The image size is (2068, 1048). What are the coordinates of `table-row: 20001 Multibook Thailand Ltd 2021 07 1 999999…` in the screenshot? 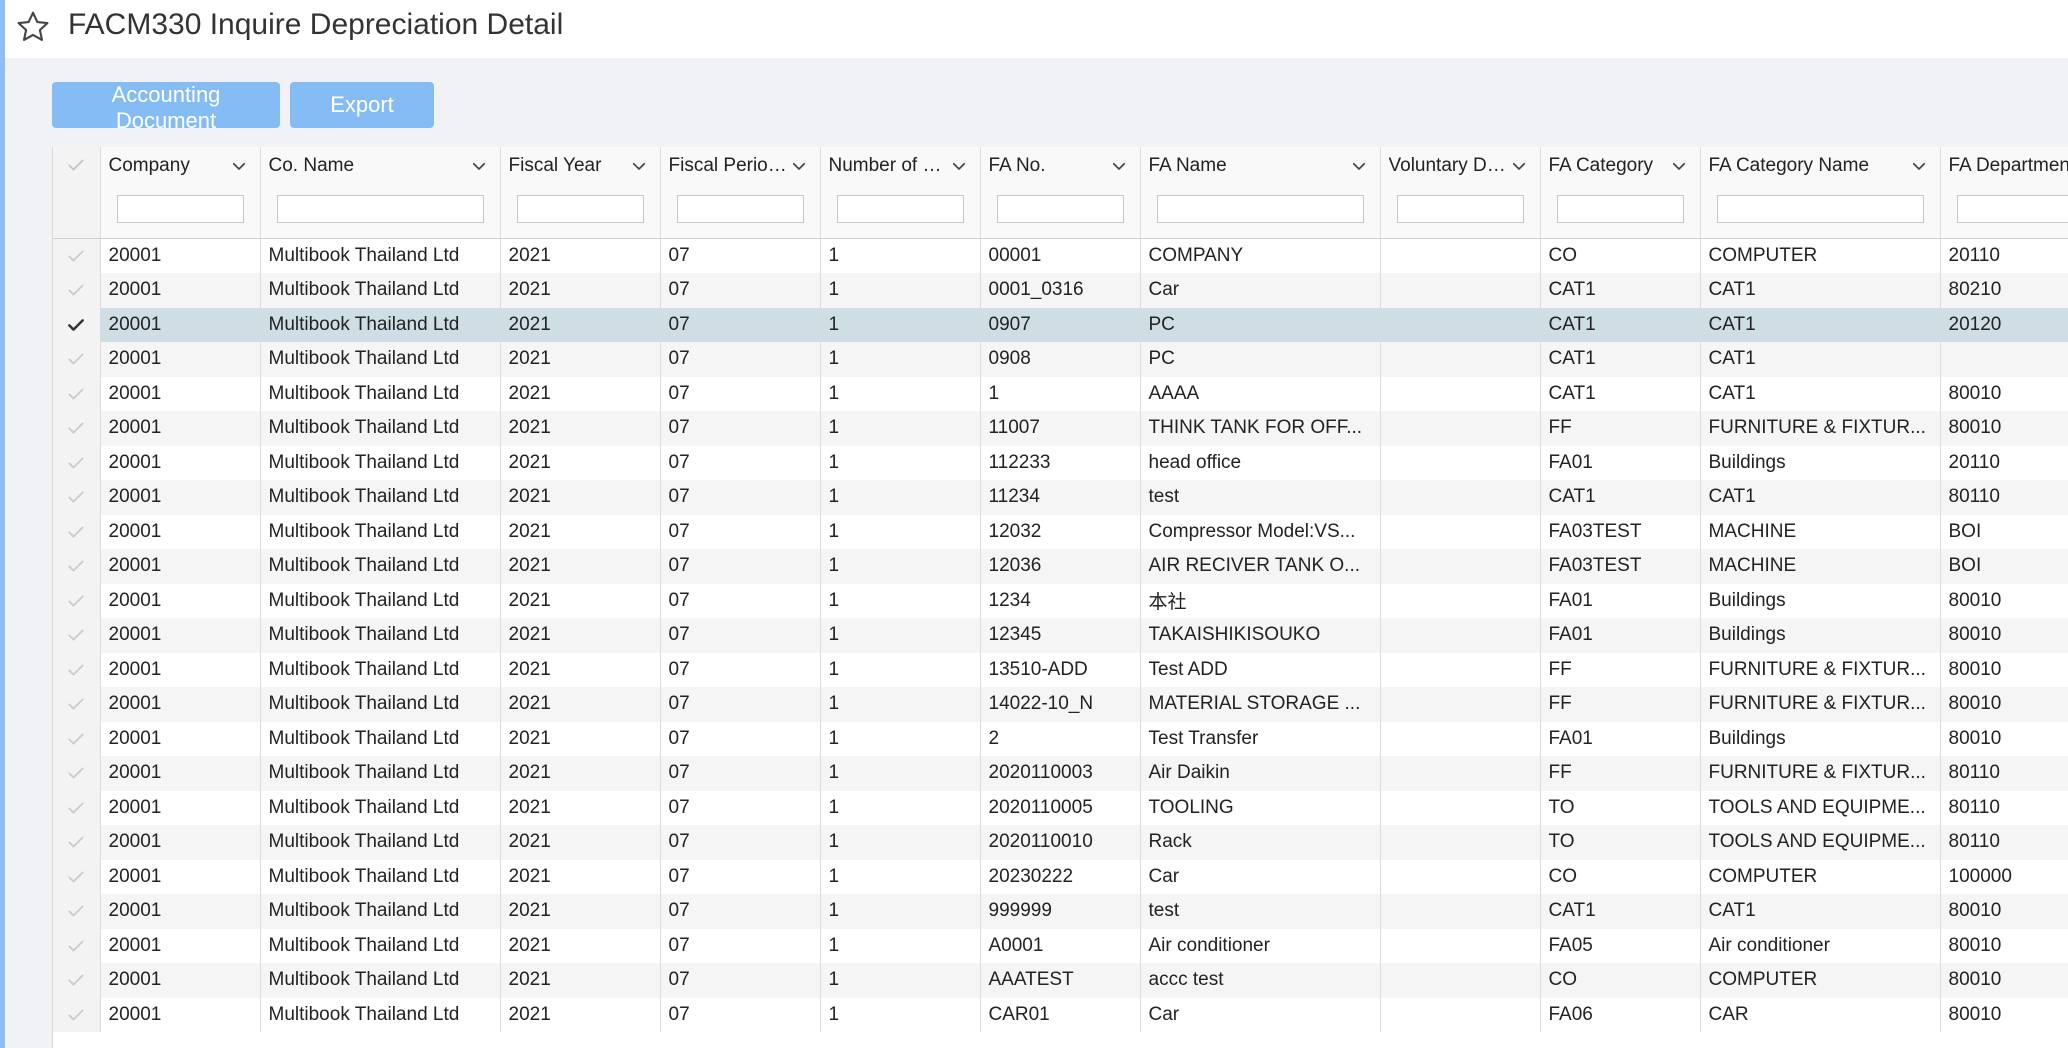 It's located at (1060, 911).